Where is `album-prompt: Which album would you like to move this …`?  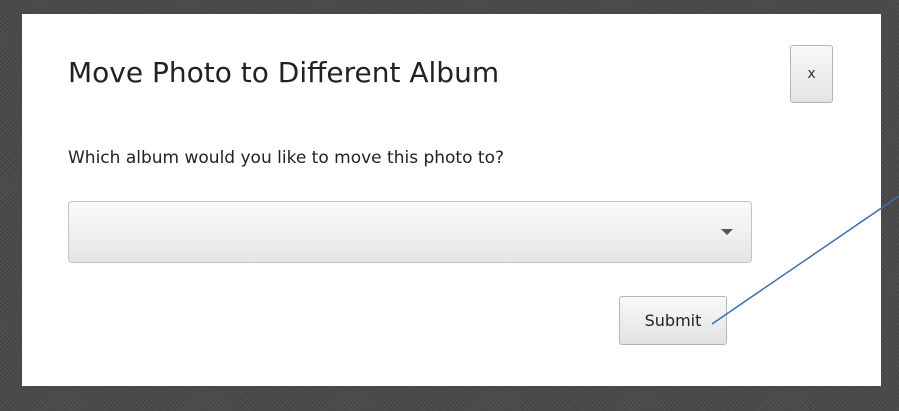 album-prompt: Which album would you like to move this … is located at coordinates (286, 158).